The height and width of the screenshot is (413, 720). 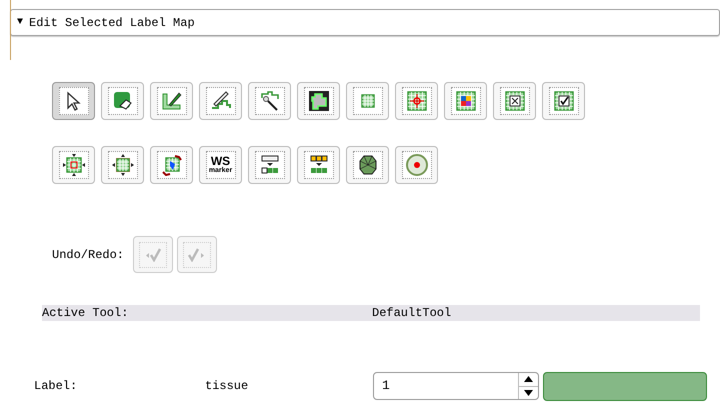 I want to click on section-title: Edit Selected Label Map, so click(x=112, y=23).